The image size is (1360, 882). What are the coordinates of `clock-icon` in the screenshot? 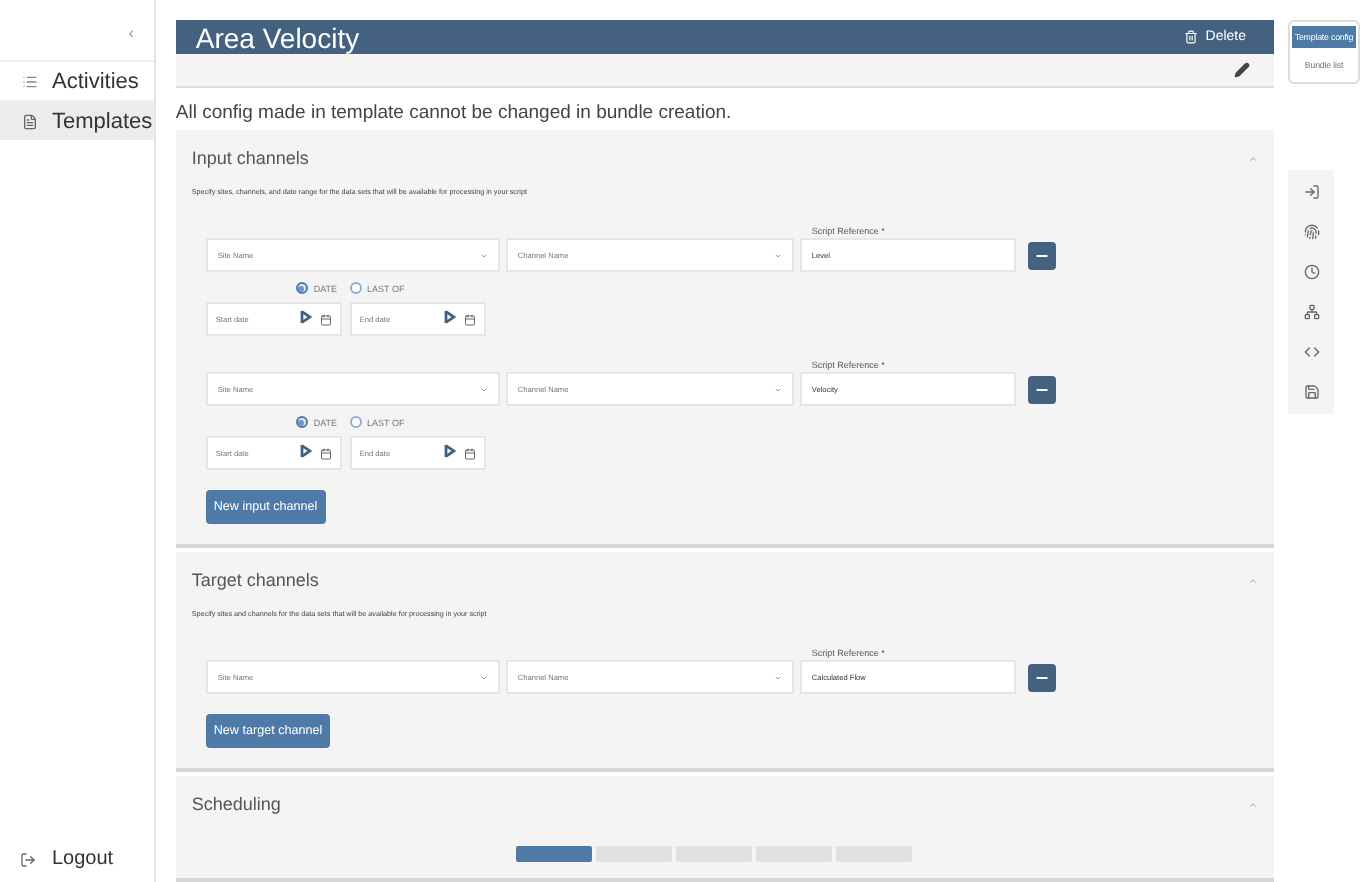 It's located at (1311, 272).